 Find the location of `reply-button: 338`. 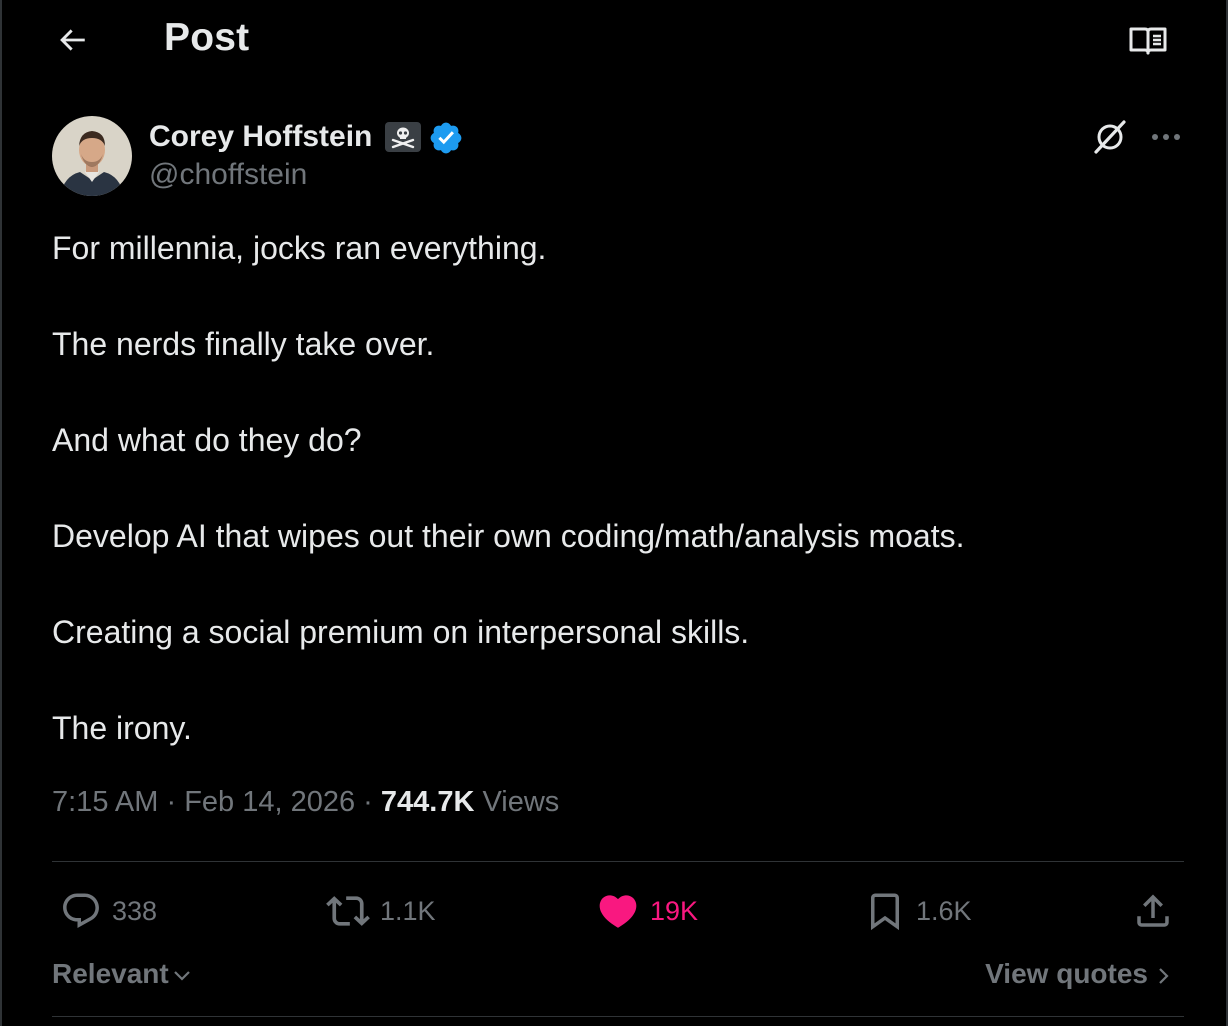

reply-button: 338 is located at coordinates (108, 911).